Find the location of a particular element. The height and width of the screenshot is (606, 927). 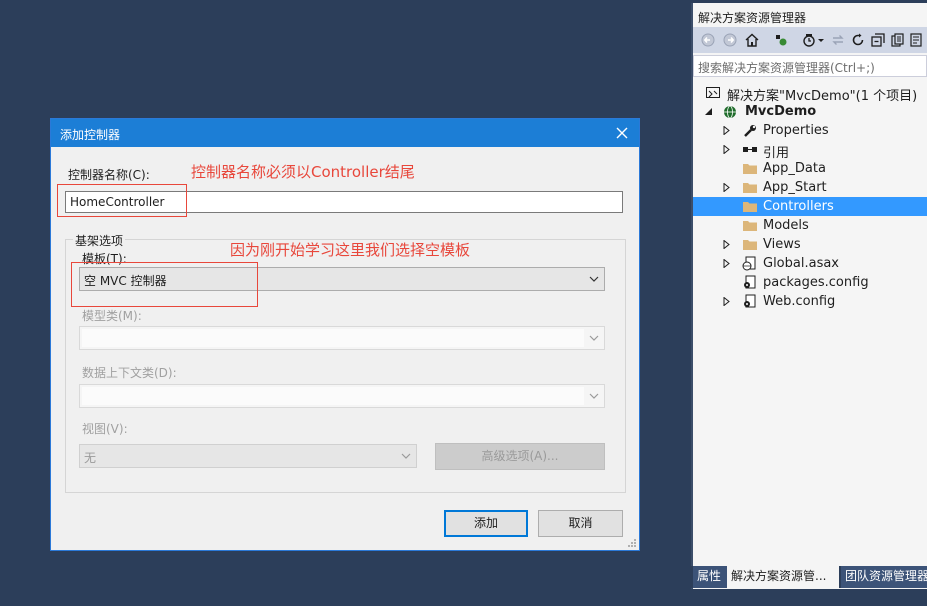

history-icon is located at coordinates (809, 40).